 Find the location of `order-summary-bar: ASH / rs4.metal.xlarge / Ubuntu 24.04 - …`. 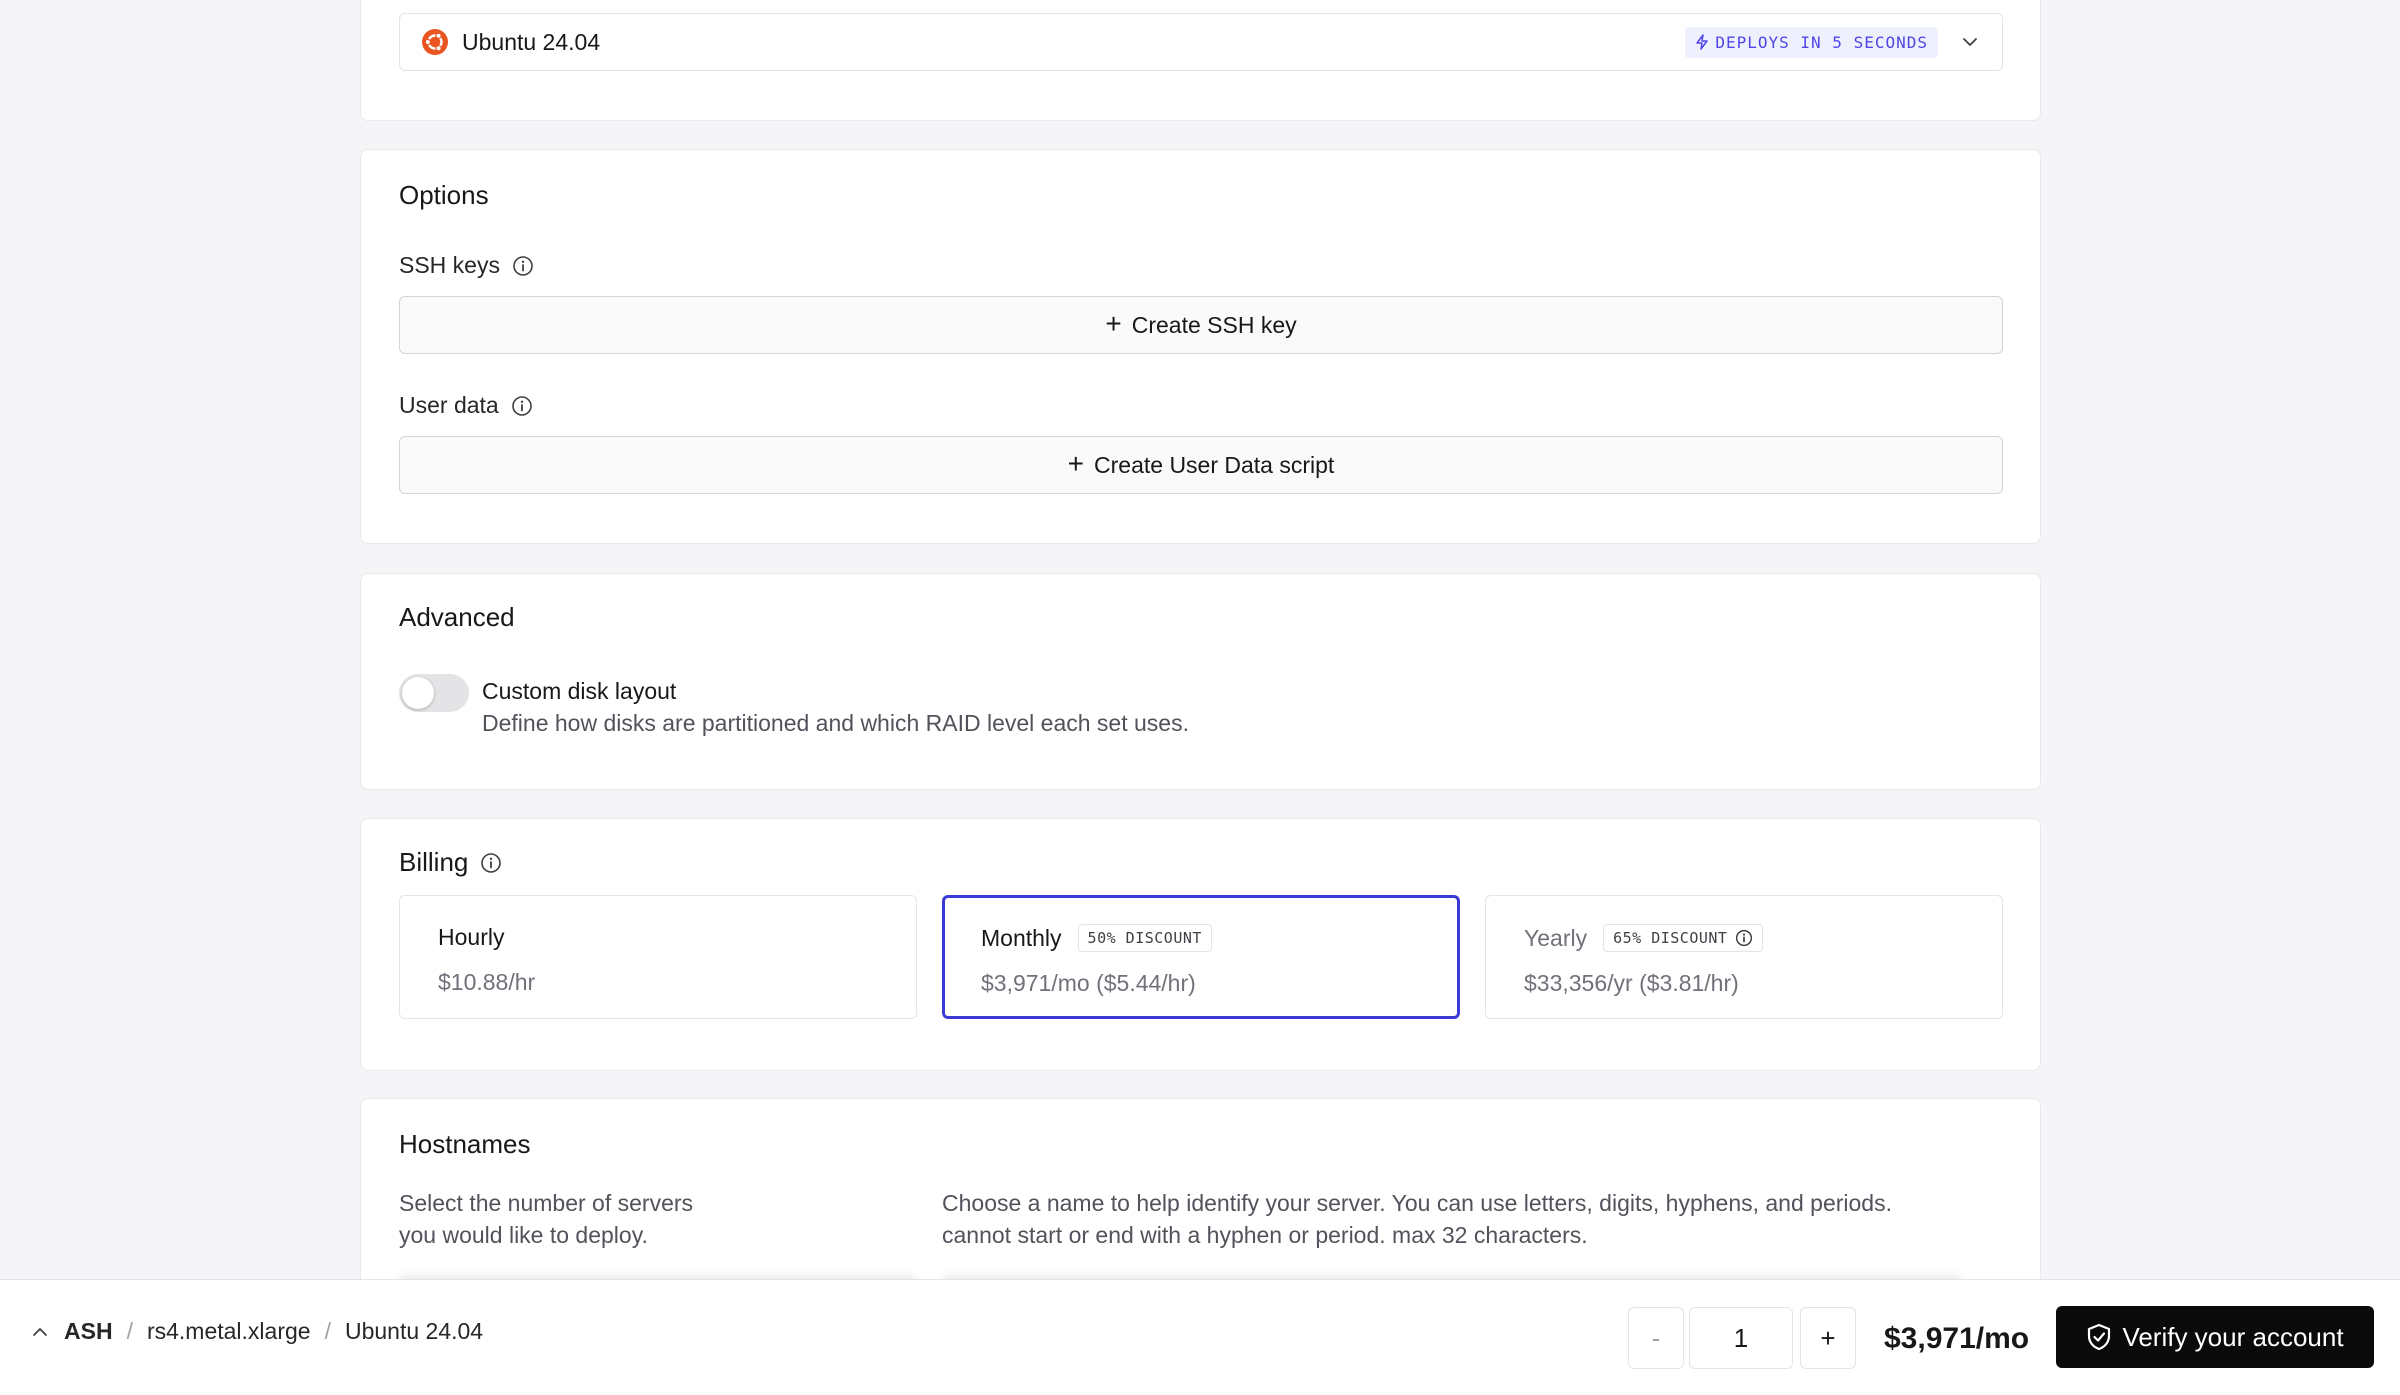

order-summary-bar: ASH / rs4.metal.xlarge / Ubuntu 24.04 - … is located at coordinates (1200, 1337).